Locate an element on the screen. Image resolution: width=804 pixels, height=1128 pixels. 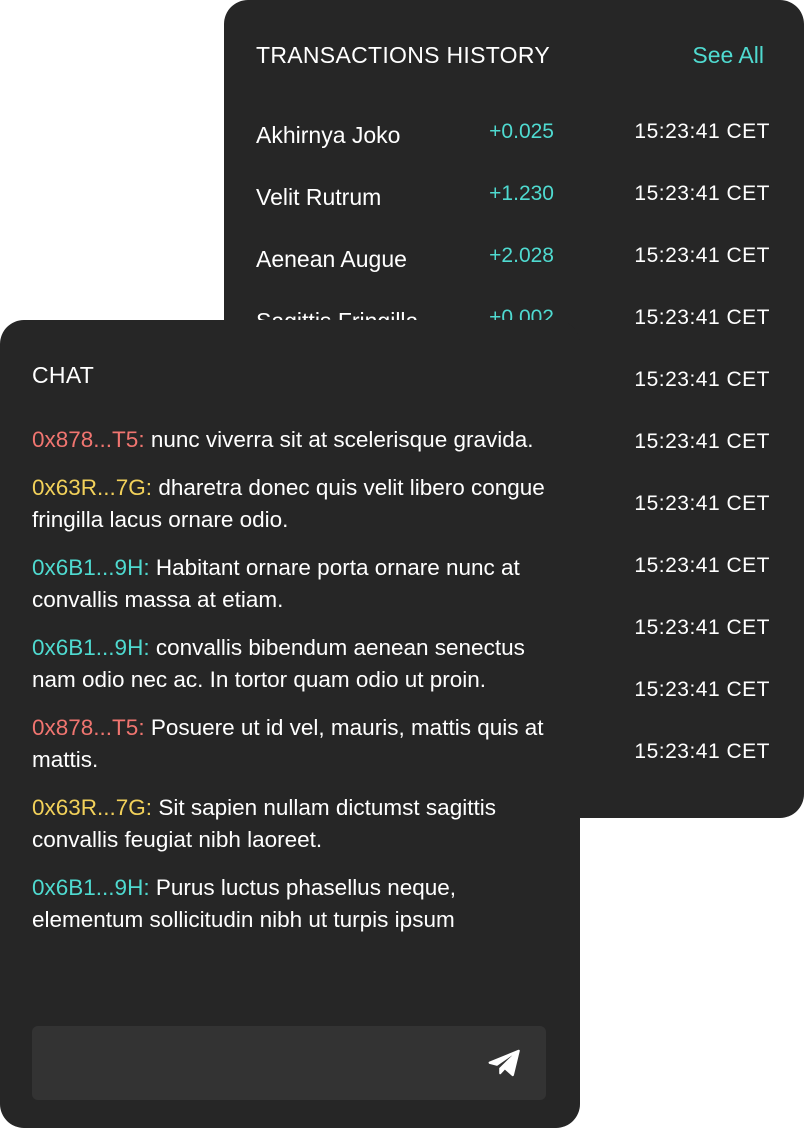
transaction-row: Akhirnya Joko +0.025 15:23:41 CET is located at coordinates (514, 135).